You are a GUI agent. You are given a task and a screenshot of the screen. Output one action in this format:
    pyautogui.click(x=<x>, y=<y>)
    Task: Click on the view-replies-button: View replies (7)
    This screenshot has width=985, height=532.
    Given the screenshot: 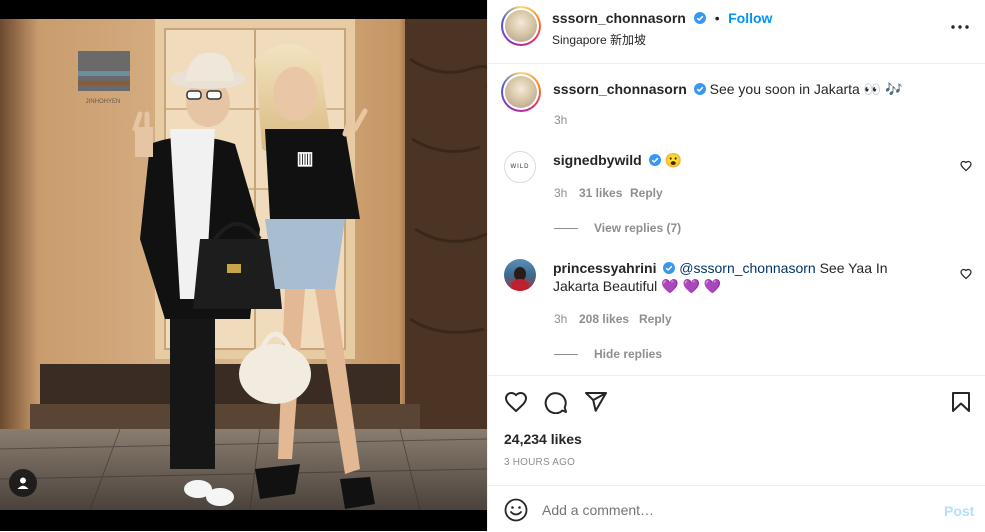 What is the action you would take?
    pyautogui.click(x=617, y=228)
    